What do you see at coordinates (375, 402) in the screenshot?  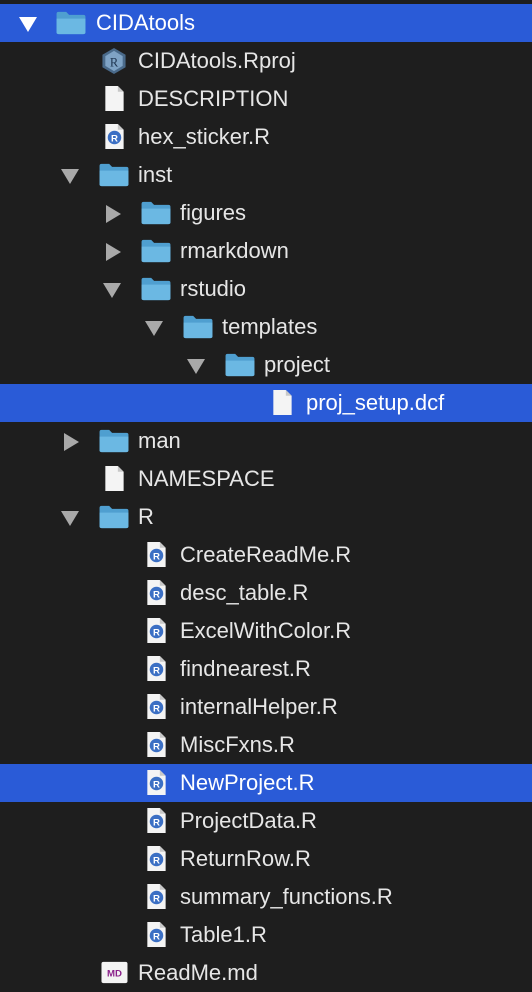 I see `tree-item-label: proj_setup.dcf` at bounding box center [375, 402].